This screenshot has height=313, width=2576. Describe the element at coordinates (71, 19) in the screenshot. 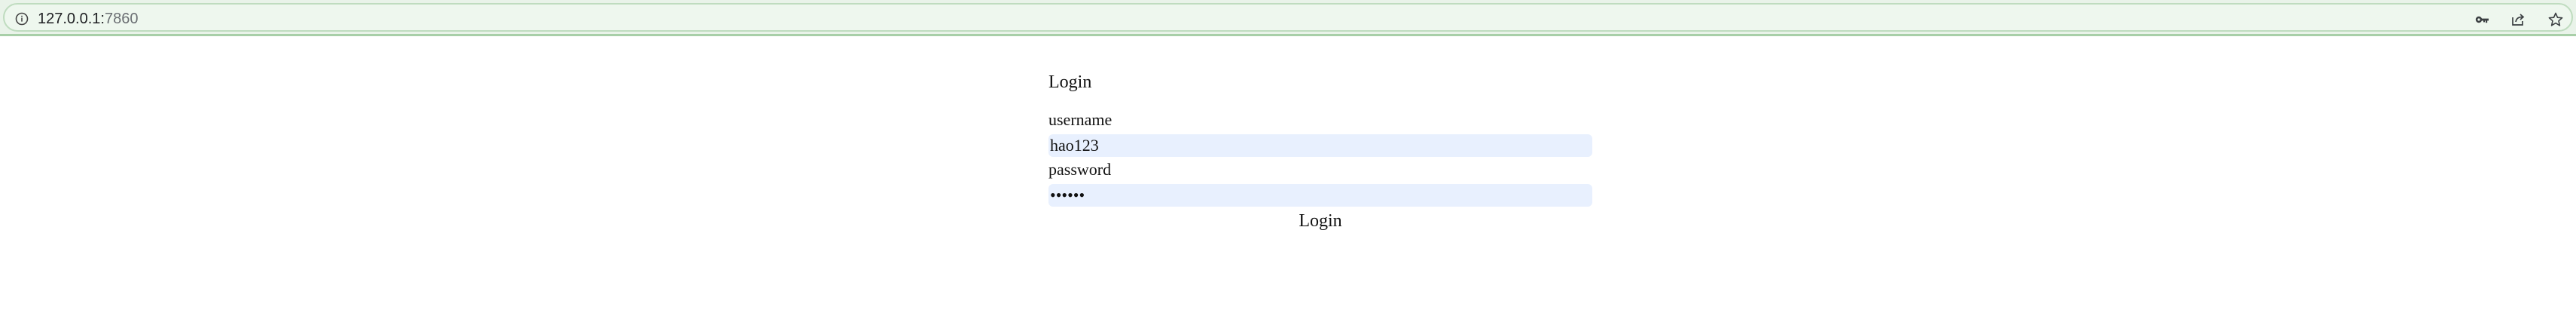

I see `url-host: 127.0.0.1:` at that location.